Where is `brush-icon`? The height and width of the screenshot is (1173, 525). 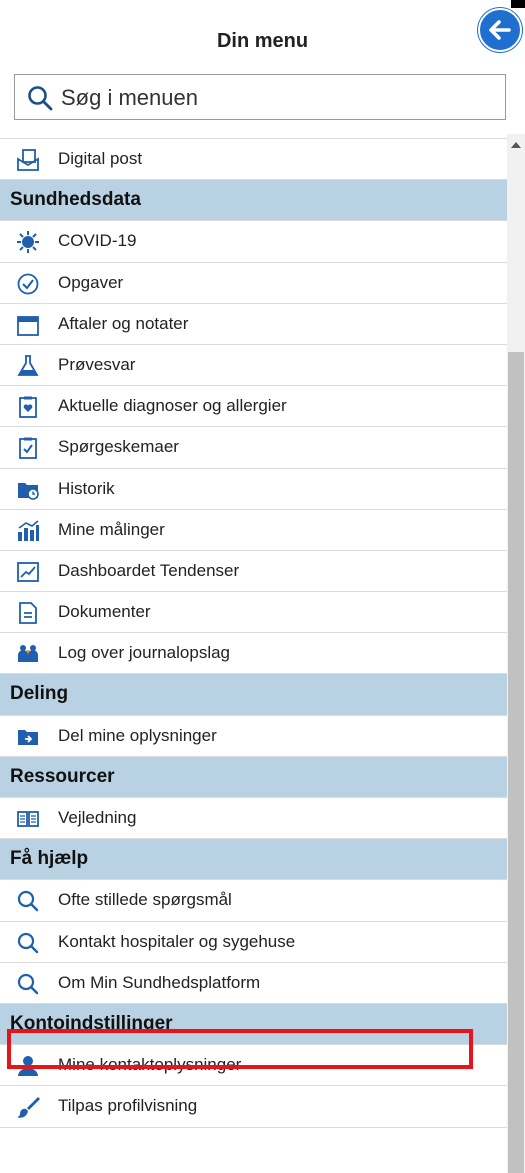 brush-icon is located at coordinates (28, 1108).